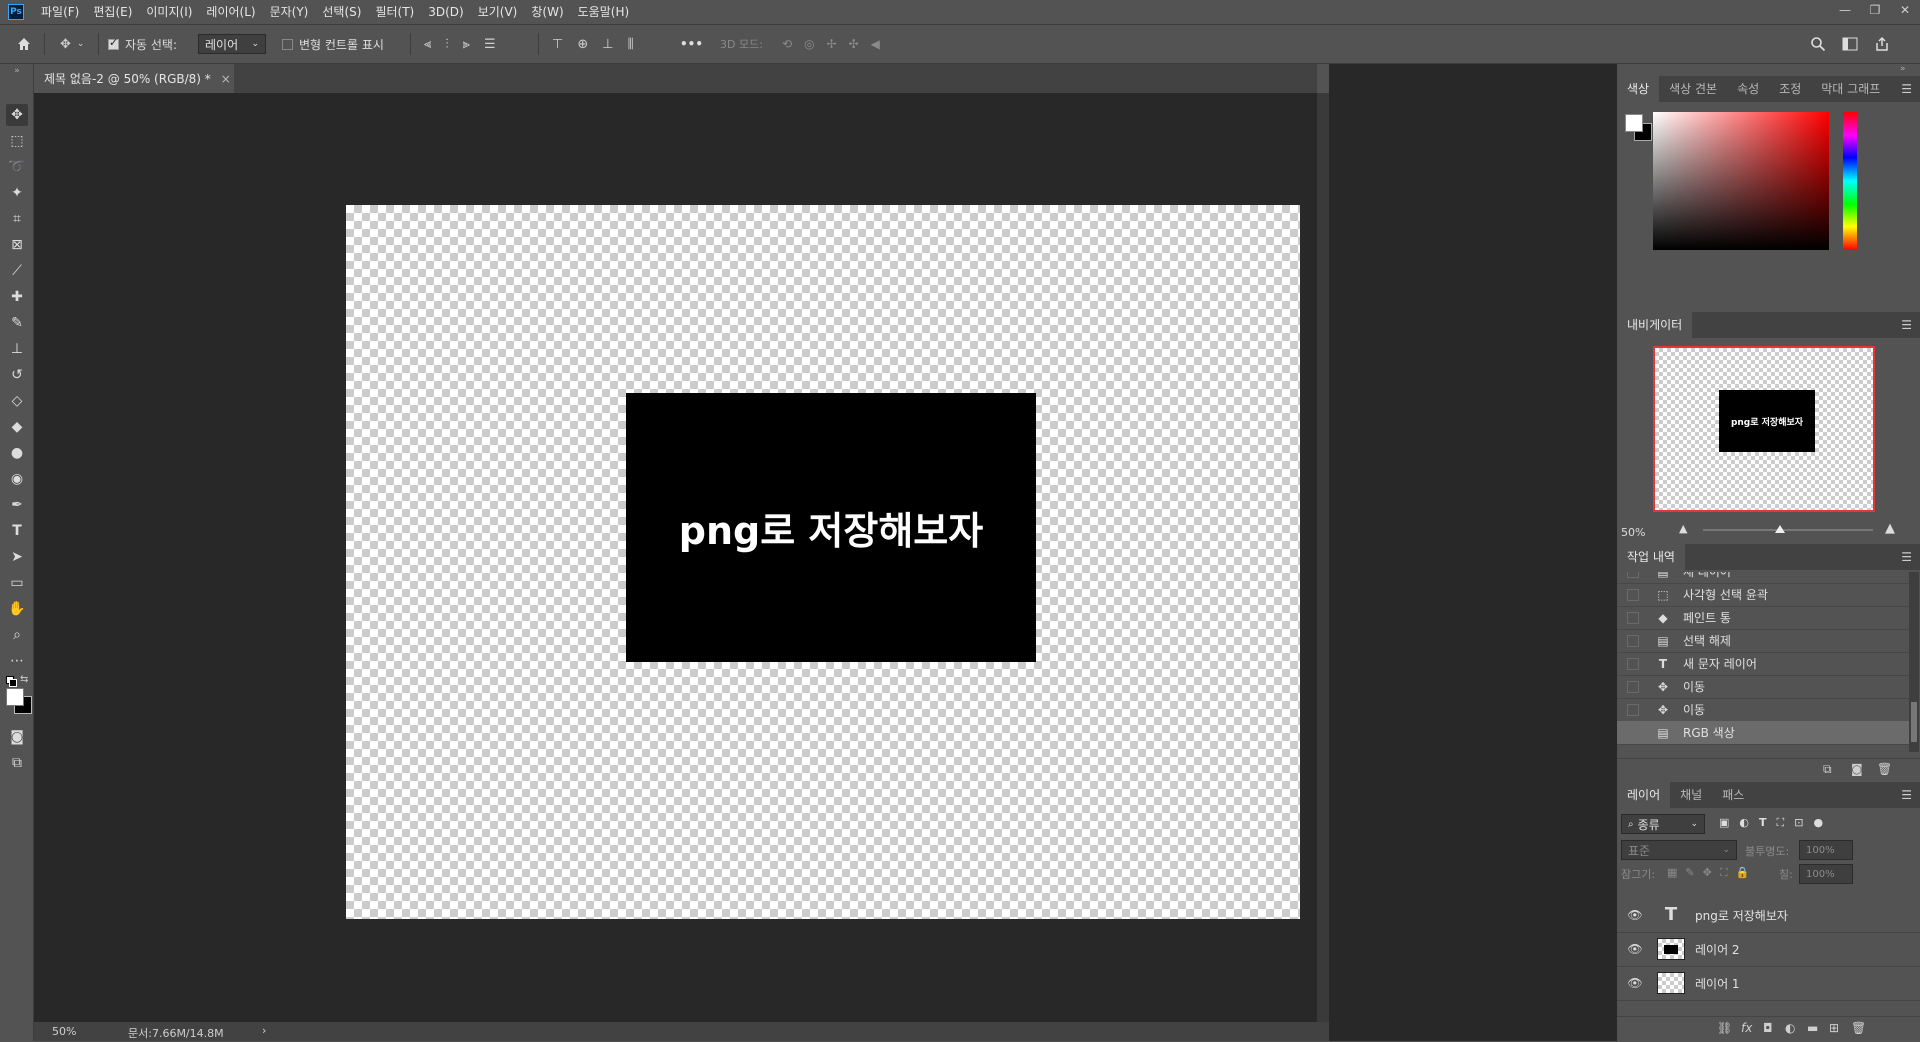 The image size is (1920, 1042). Describe the element at coordinates (1826, 850) in the screenshot. I see `opacity-field: 100%` at that location.